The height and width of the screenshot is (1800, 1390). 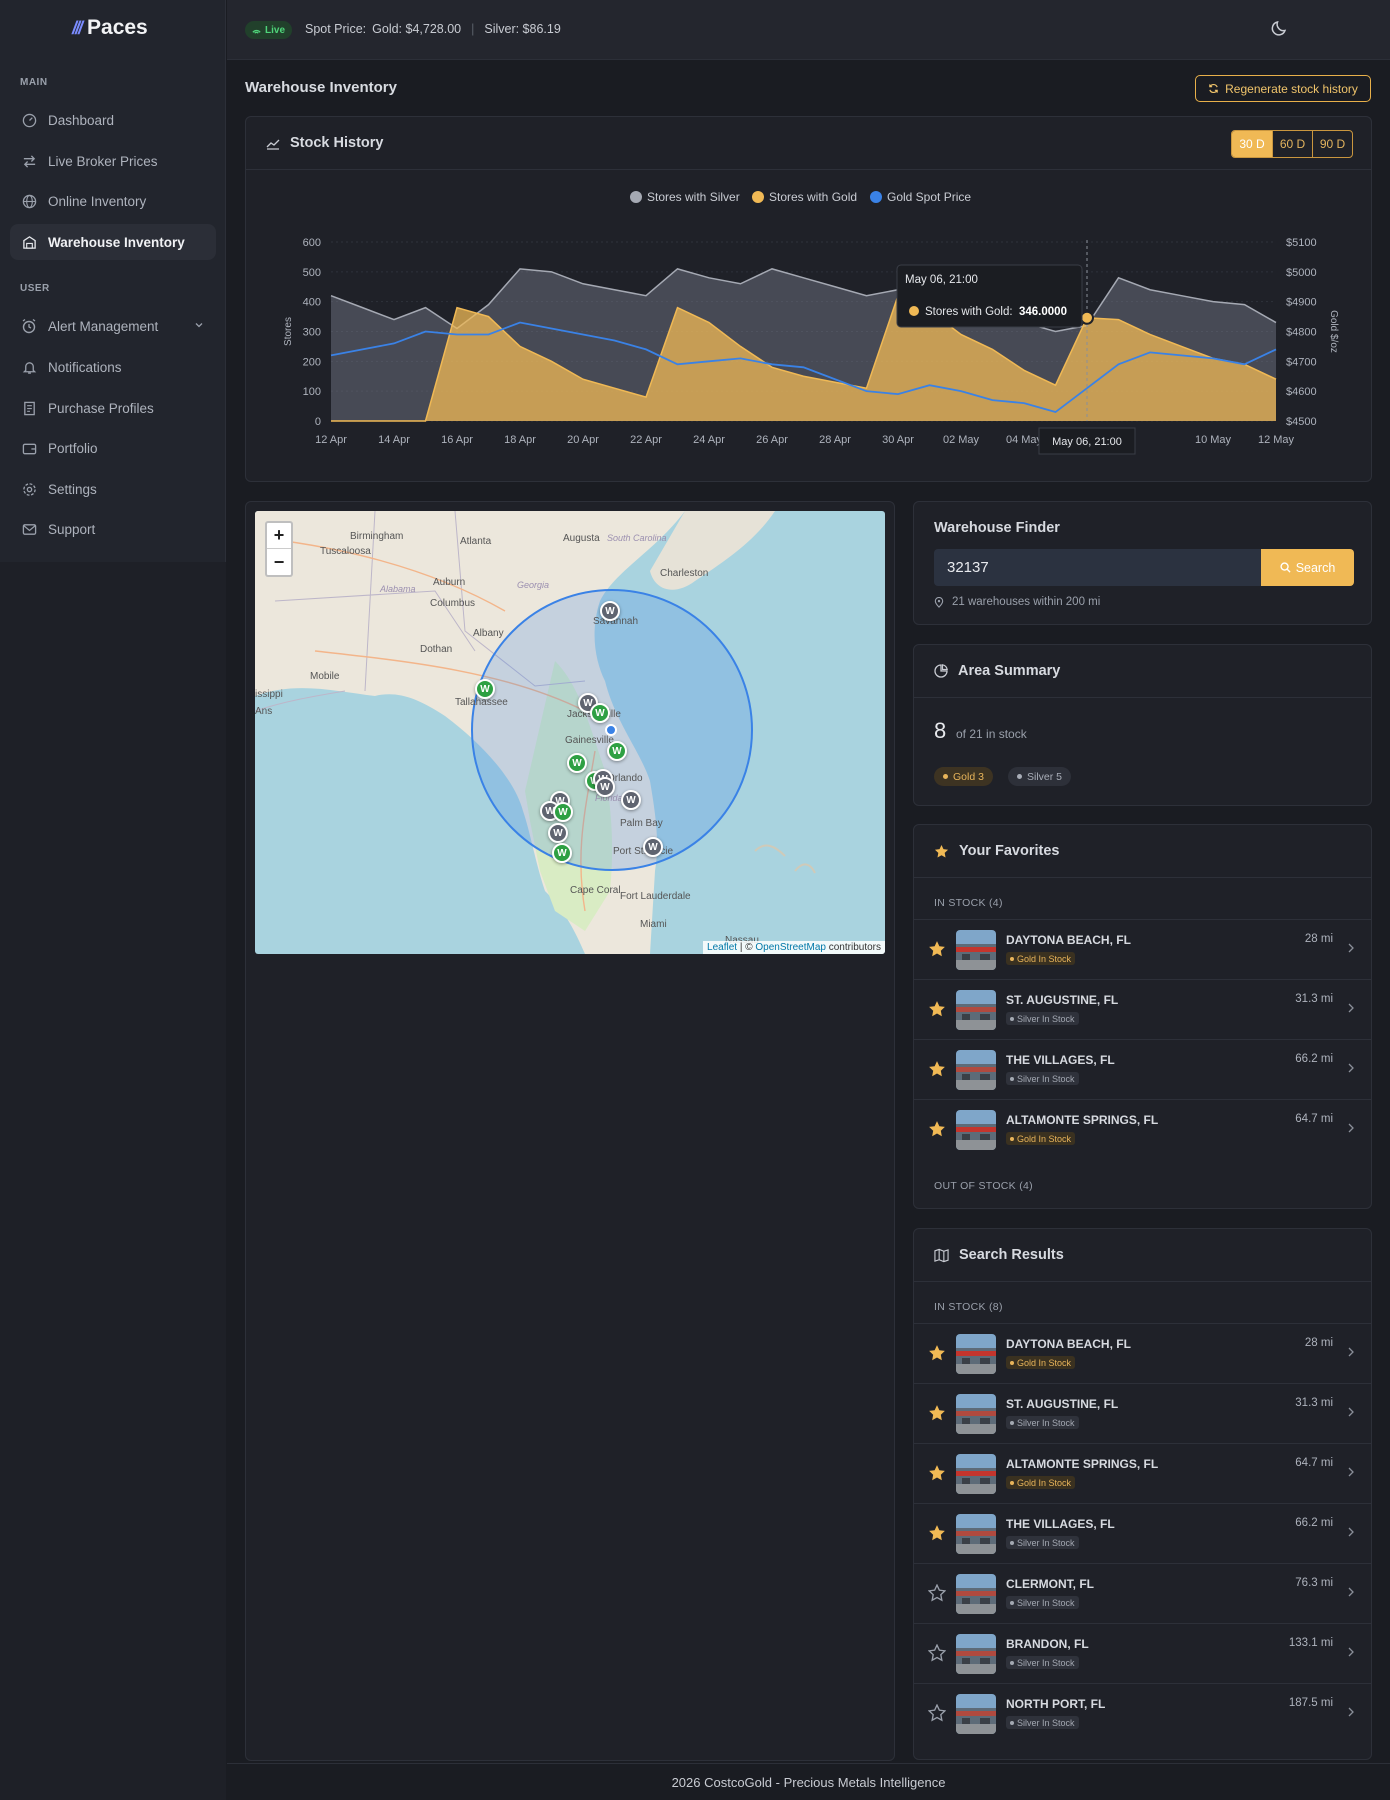 I want to click on warehouse-name: BRANDON, FL, so click(x=1047, y=1644).